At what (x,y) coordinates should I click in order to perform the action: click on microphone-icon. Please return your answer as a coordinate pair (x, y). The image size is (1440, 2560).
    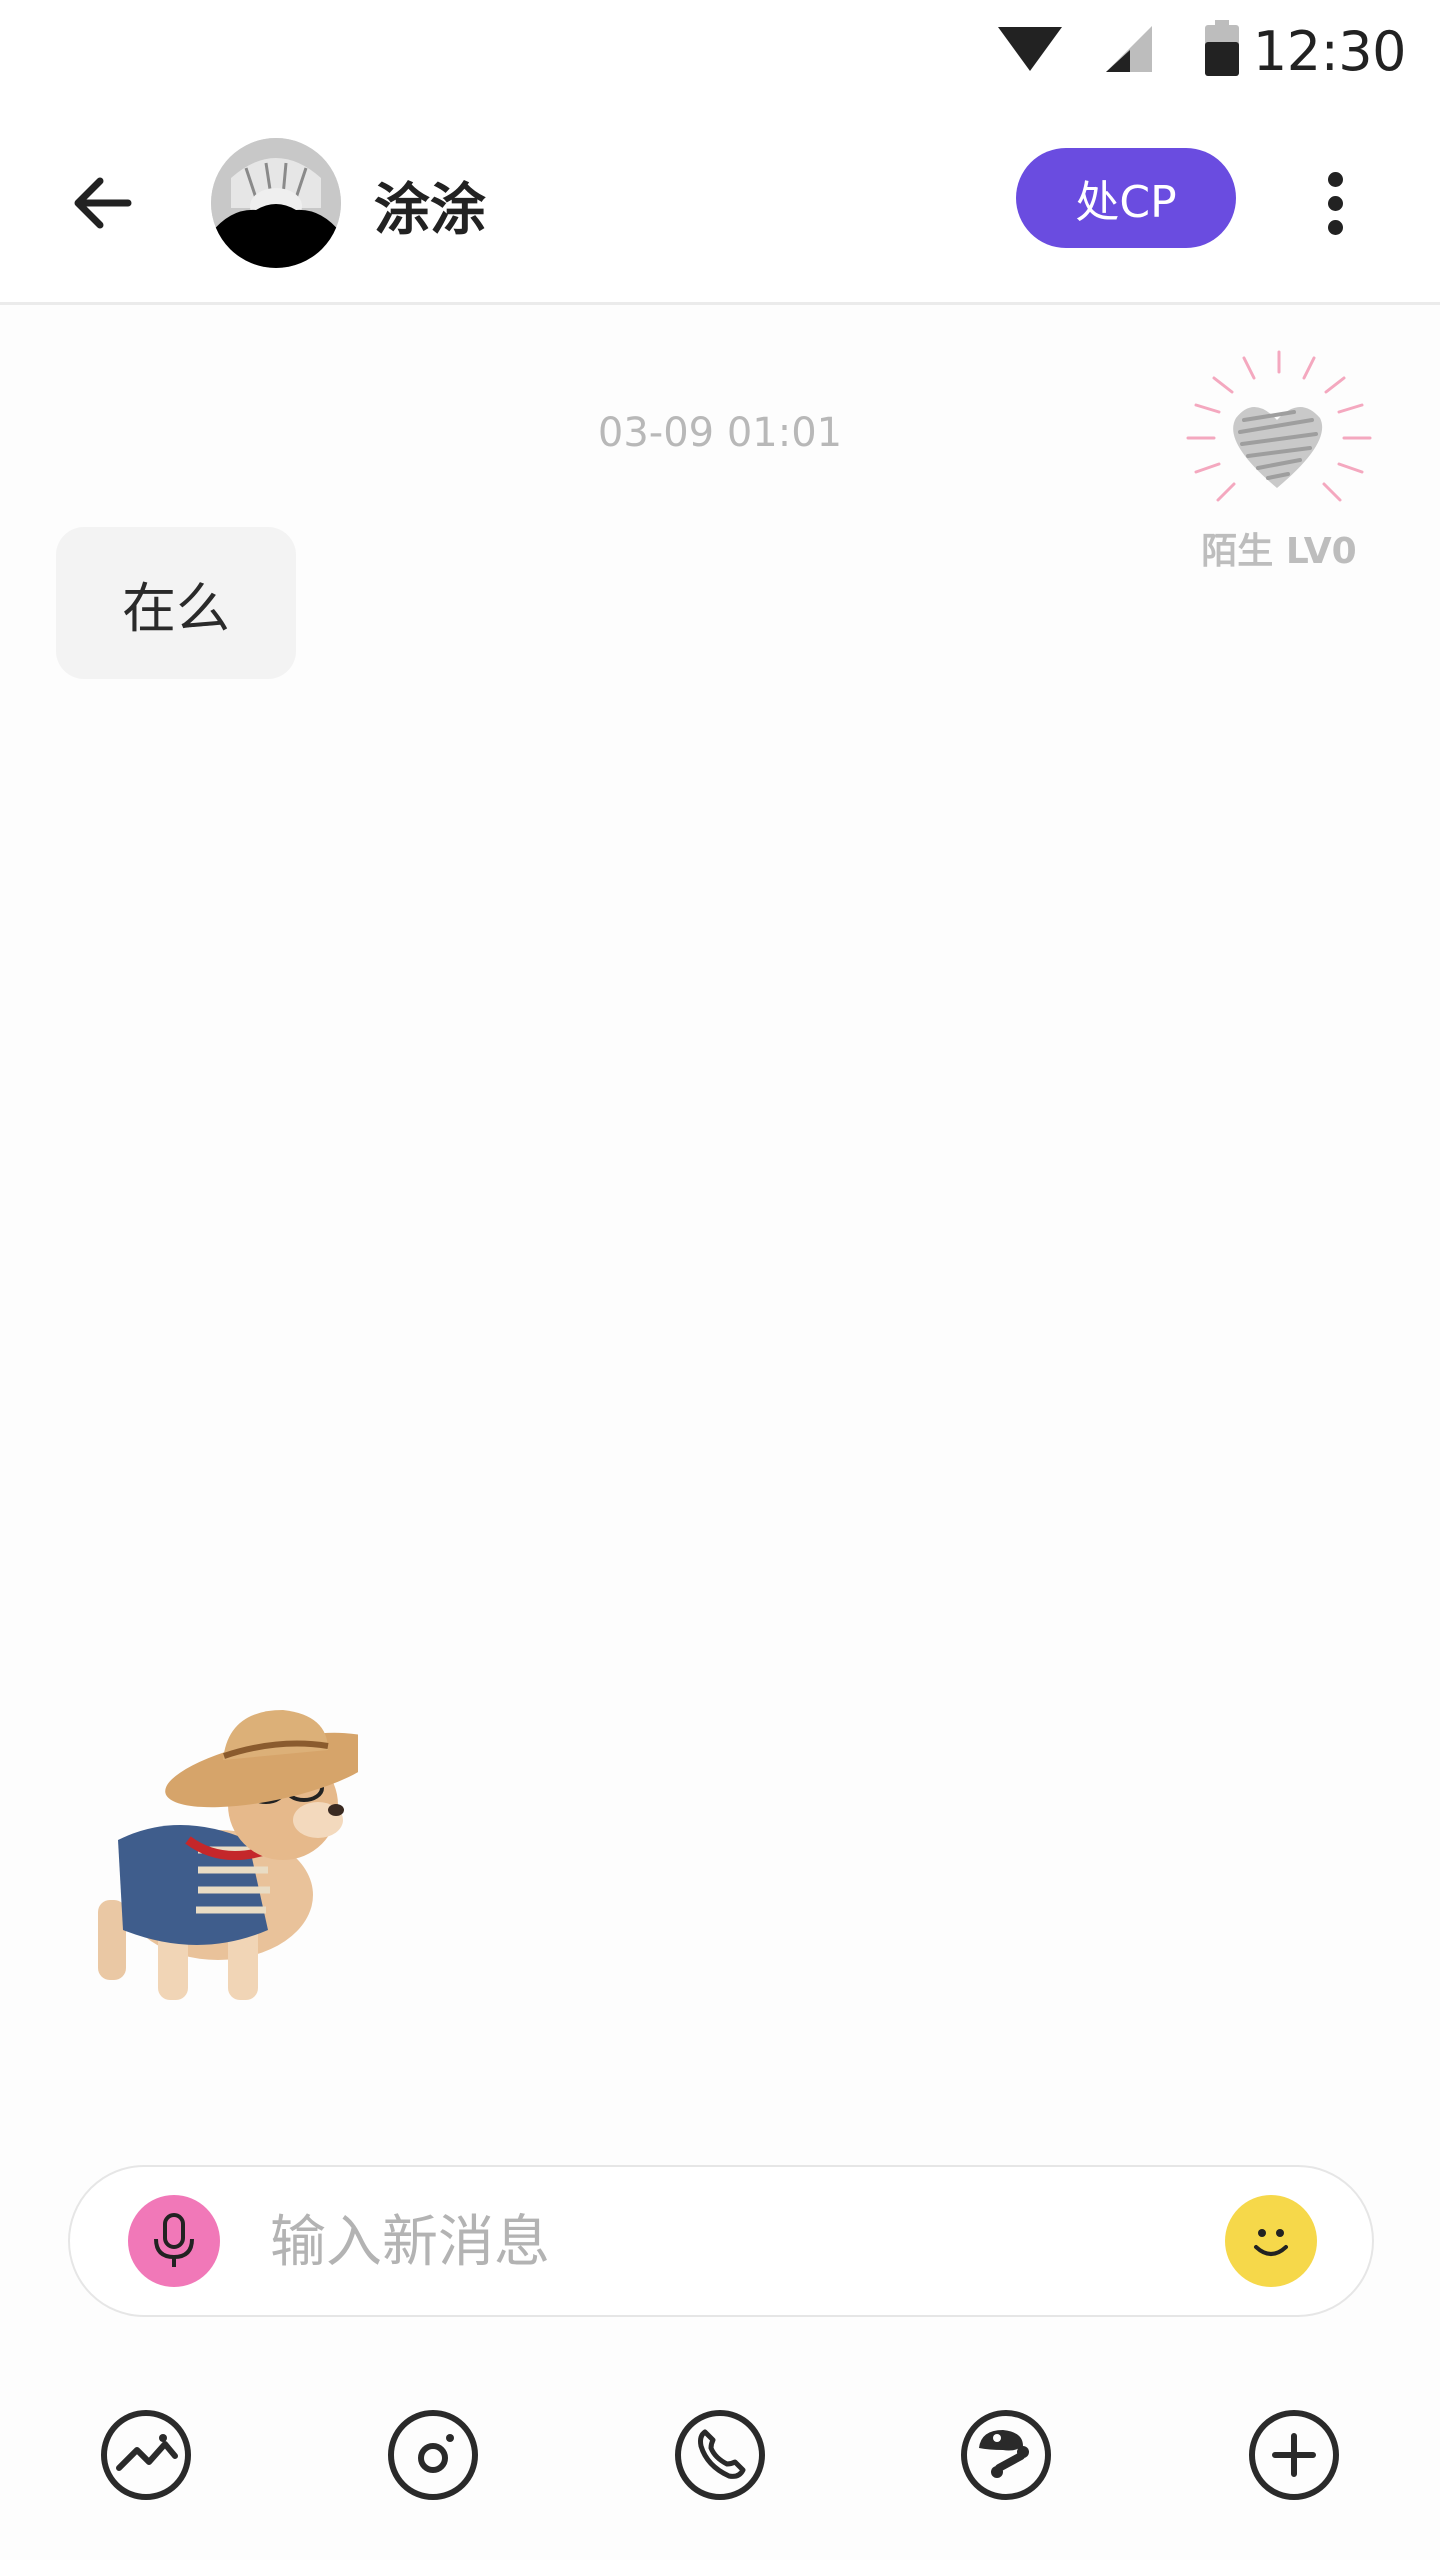
    Looking at the image, I should click on (174, 2240).